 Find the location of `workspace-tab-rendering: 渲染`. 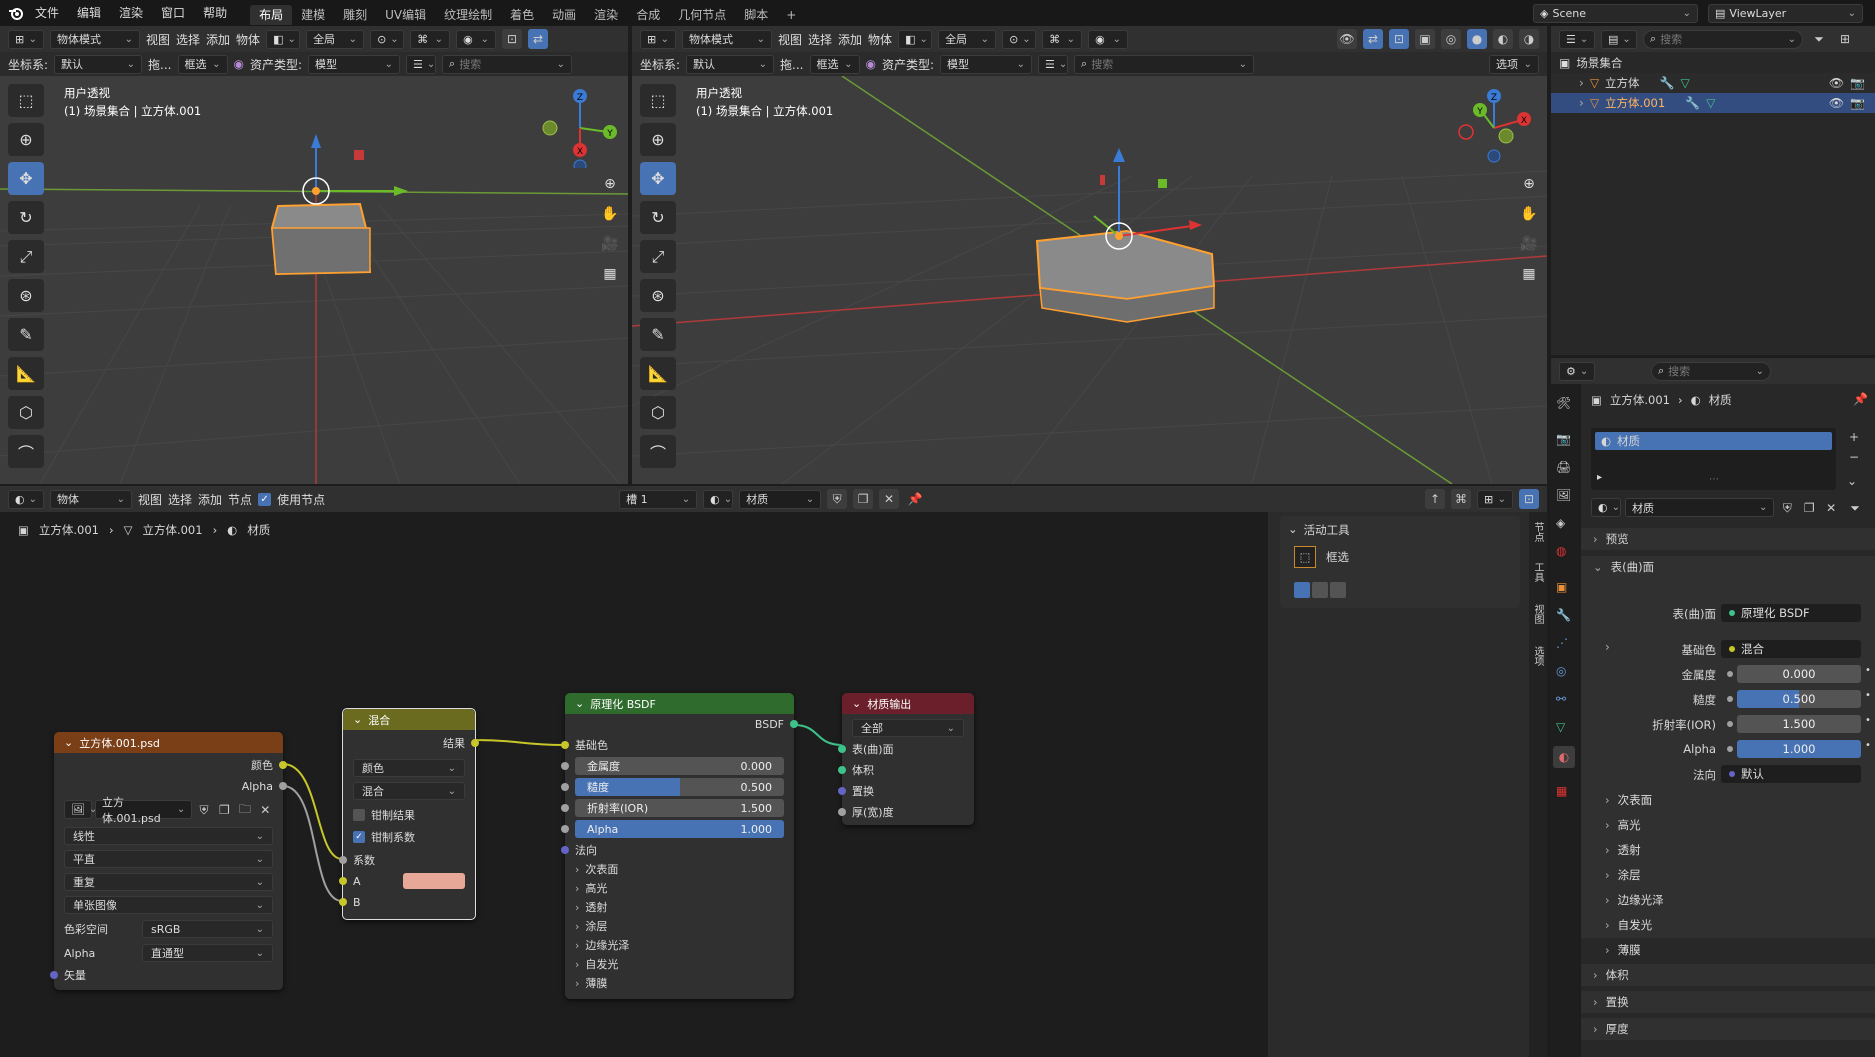

workspace-tab-rendering: 渲染 is located at coordinates (606, 15).